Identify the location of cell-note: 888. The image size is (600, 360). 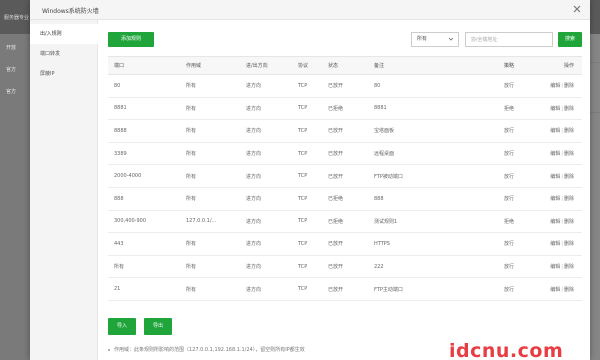
(433, 199).